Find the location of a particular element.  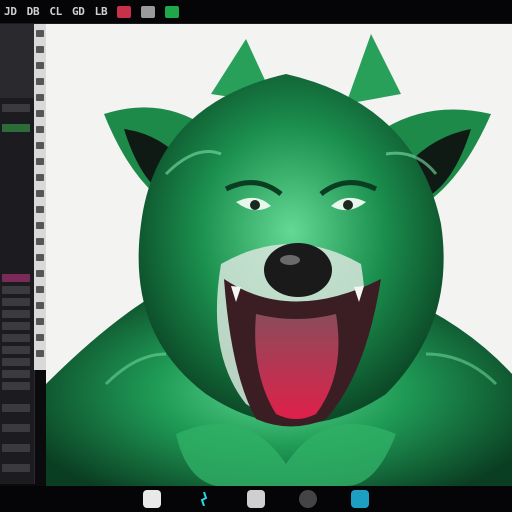

document-icon is located at coordinates (152, 499).